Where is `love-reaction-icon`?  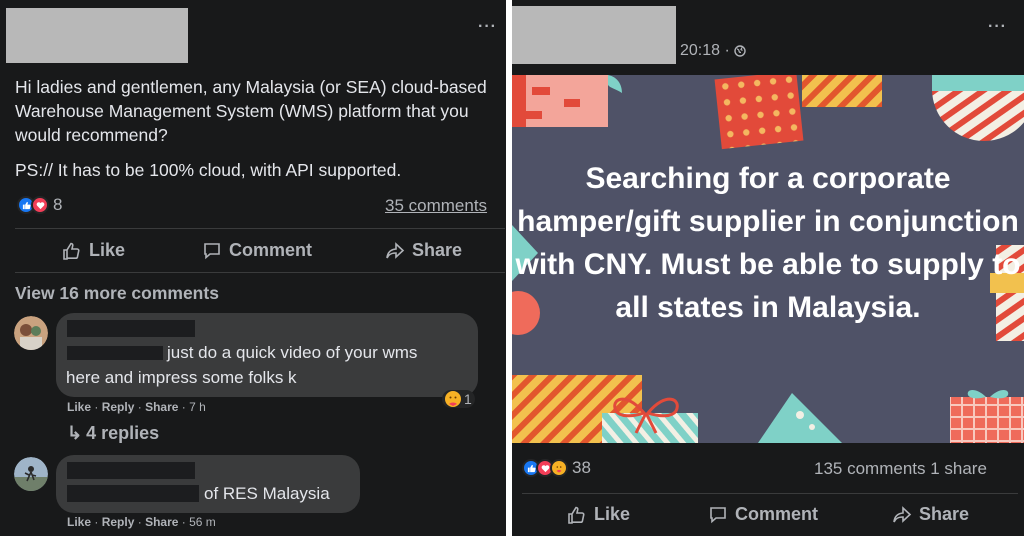 love-reaction-icon is located at coordinates (40, 205).